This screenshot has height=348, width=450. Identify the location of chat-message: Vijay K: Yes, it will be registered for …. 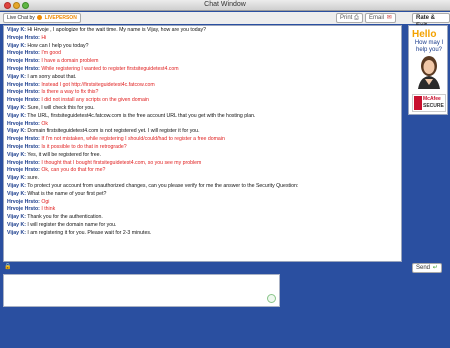
(202, 156).